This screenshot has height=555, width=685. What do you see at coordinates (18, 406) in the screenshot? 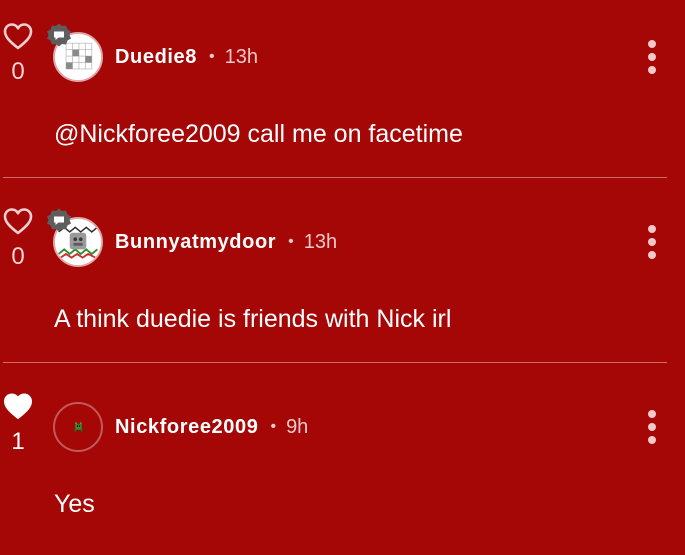
I see `heart-filled-icon` at bounding box center [18, 406].